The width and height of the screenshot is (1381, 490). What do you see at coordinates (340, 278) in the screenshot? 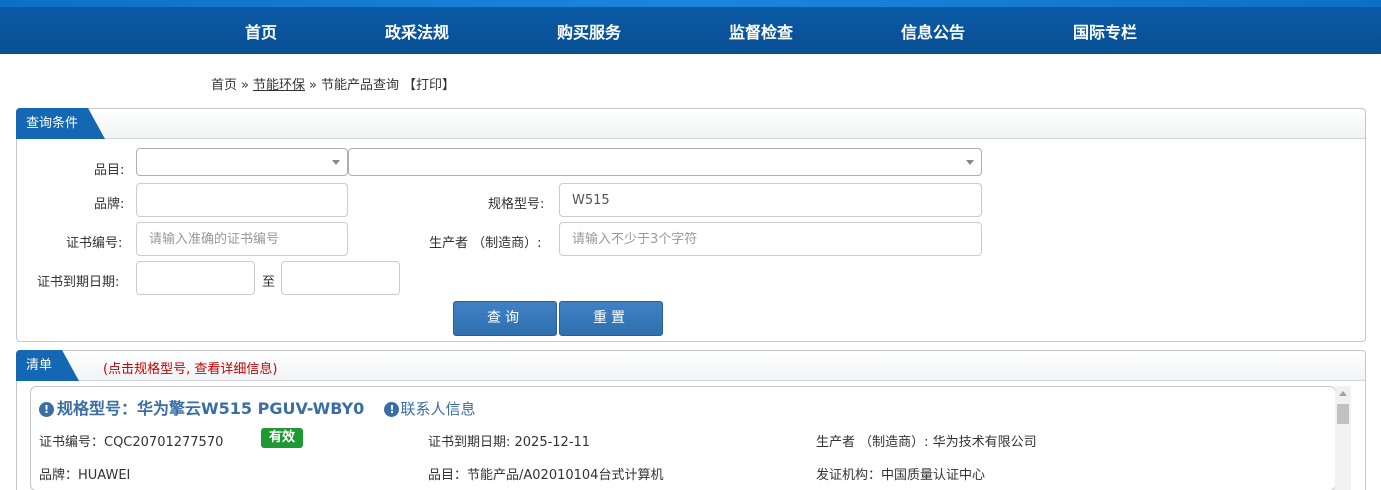
I see `expire-date-to-input` at bounding box center [340, 278].